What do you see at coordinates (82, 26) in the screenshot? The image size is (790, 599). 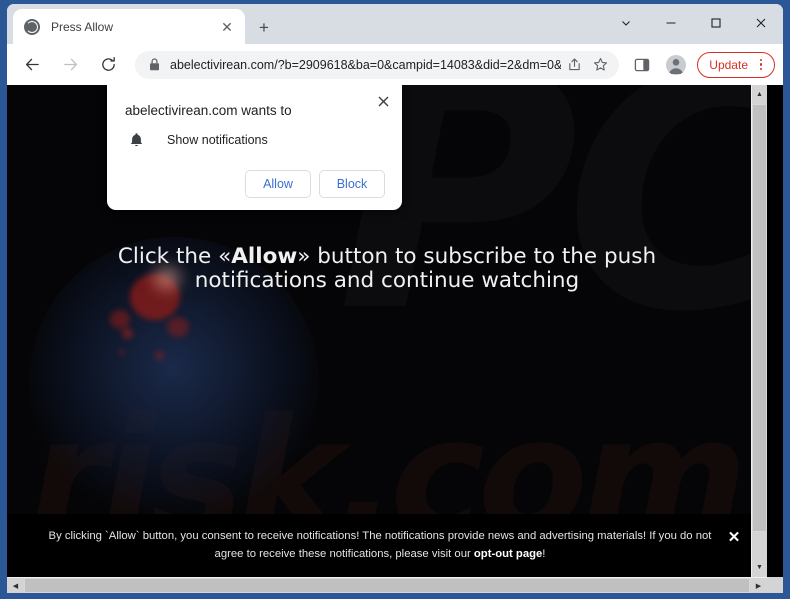 I see `tab-title: Press Allow` at bounding box center [82, 26].